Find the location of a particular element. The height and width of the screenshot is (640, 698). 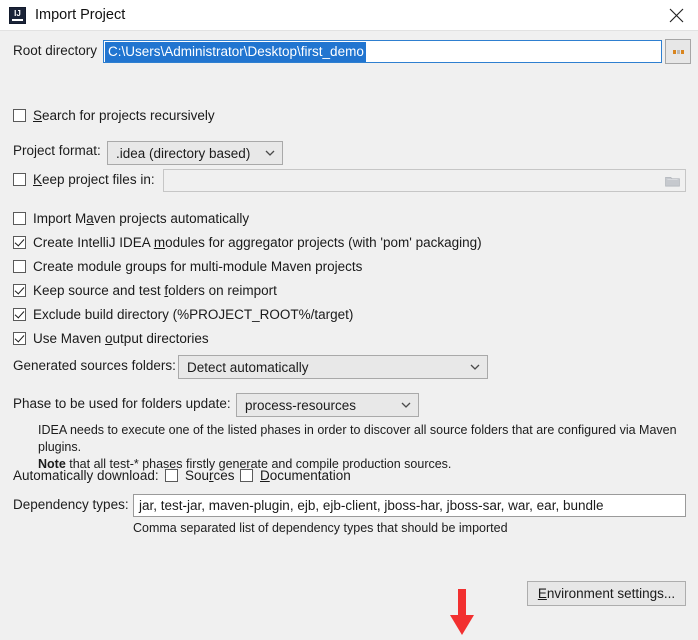

folder-icon is located at coordinates (672, 181).